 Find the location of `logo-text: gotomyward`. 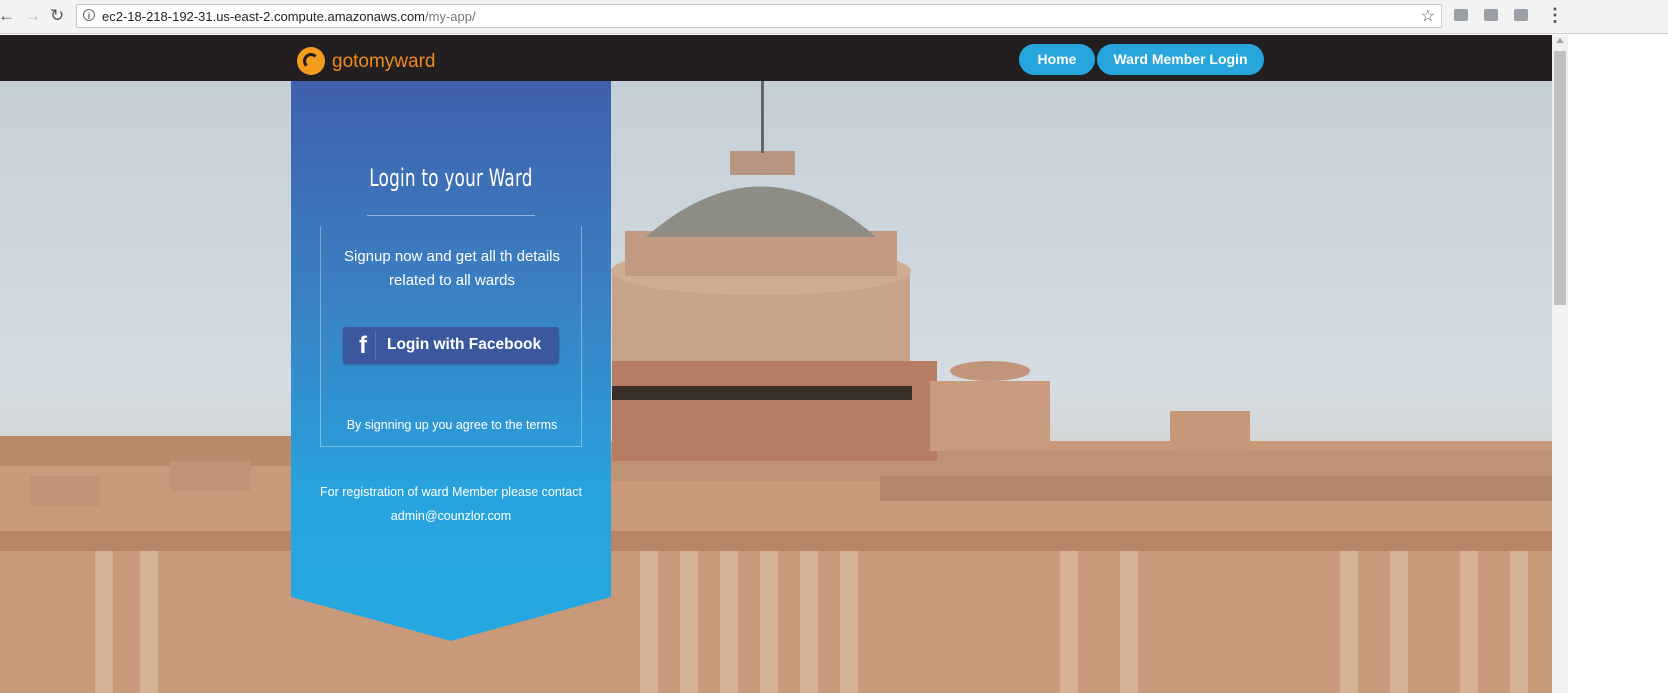

logo-text: gotomyward is located at coordinates (384, 61).